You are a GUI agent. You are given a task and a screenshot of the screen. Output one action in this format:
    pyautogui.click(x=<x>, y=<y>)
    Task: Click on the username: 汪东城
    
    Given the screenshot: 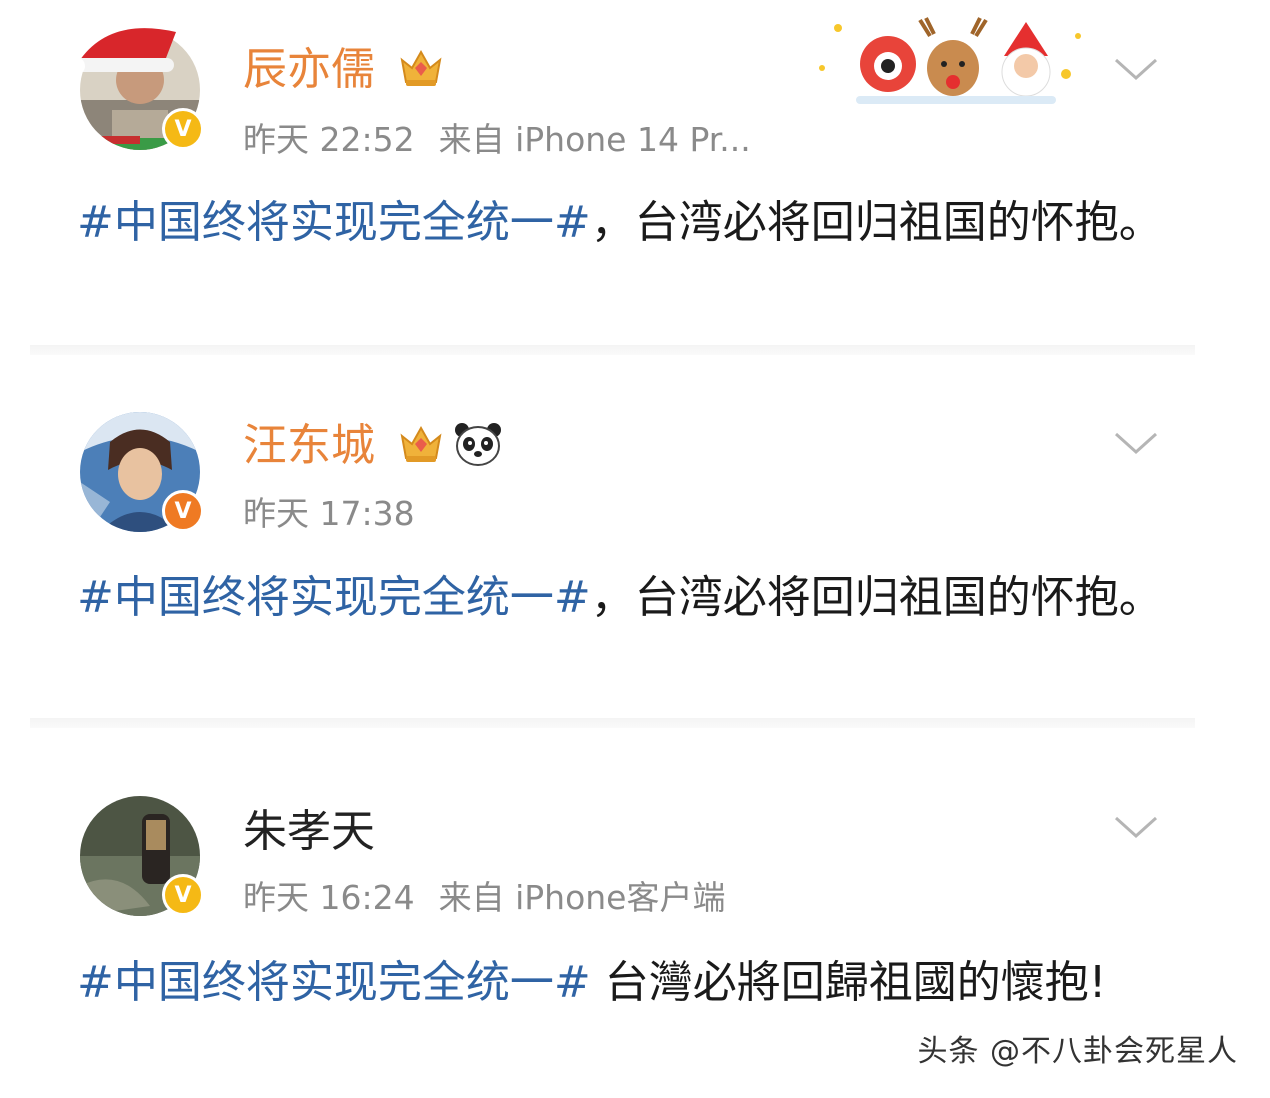 What is the action you would take?
    pyautogui.click(x=309, y=446)
    